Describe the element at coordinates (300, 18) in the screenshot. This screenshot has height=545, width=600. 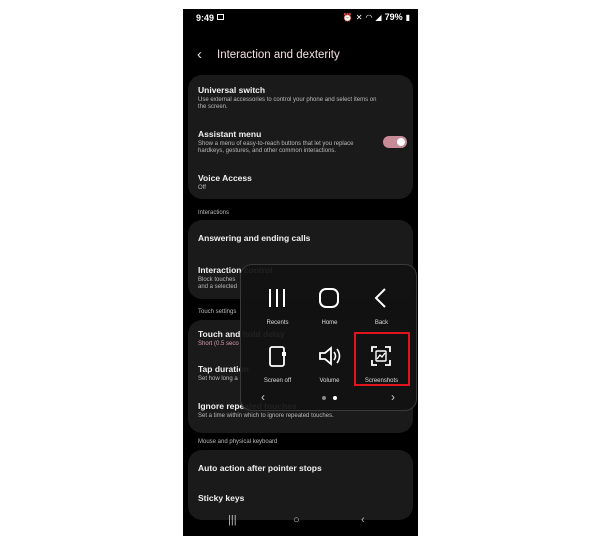
I see `status-bar: 9:49 ⏰ ✕ ◠ ◢ 79% ▮` at that location.